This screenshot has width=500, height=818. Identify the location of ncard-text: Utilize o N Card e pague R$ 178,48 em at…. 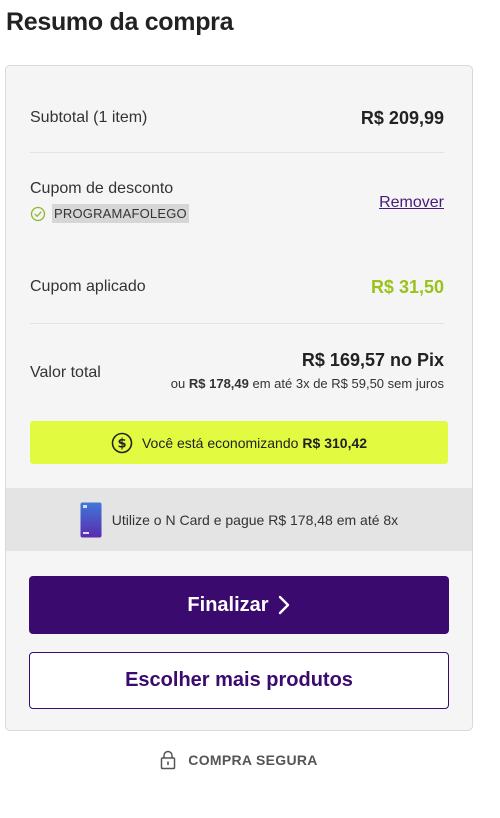
(255, 519).